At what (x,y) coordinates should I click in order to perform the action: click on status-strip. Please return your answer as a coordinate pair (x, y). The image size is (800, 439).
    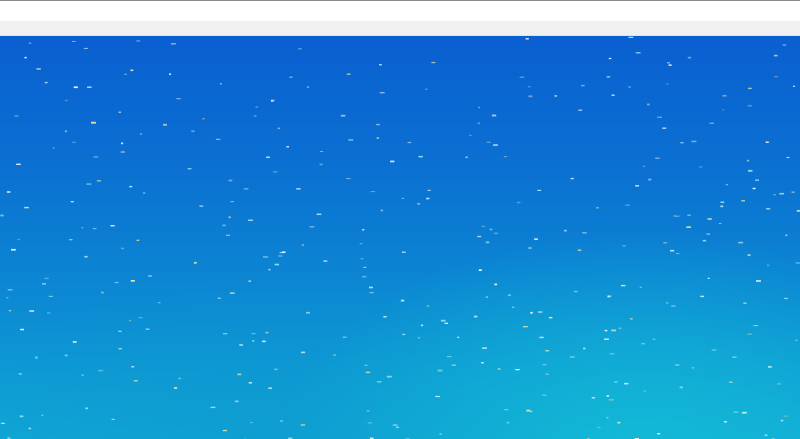
    Looking at the image, I should click on (400, 28).